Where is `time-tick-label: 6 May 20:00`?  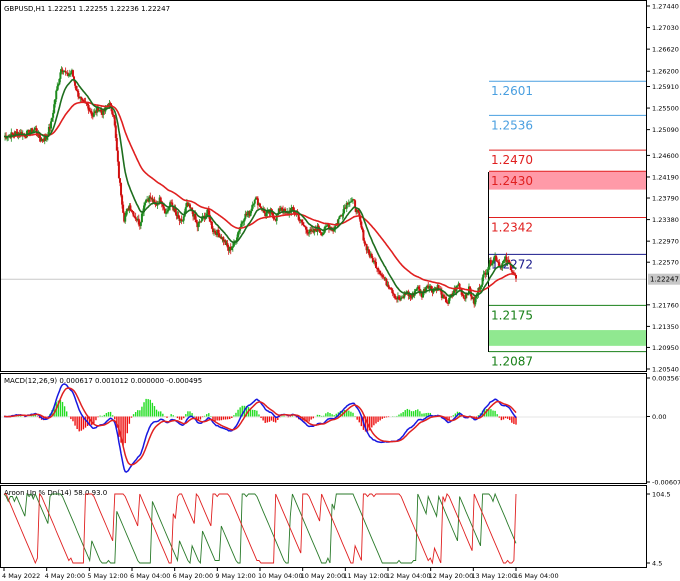
time-tick-label: 6 May 20:00 is located at coordinates (193, 576).